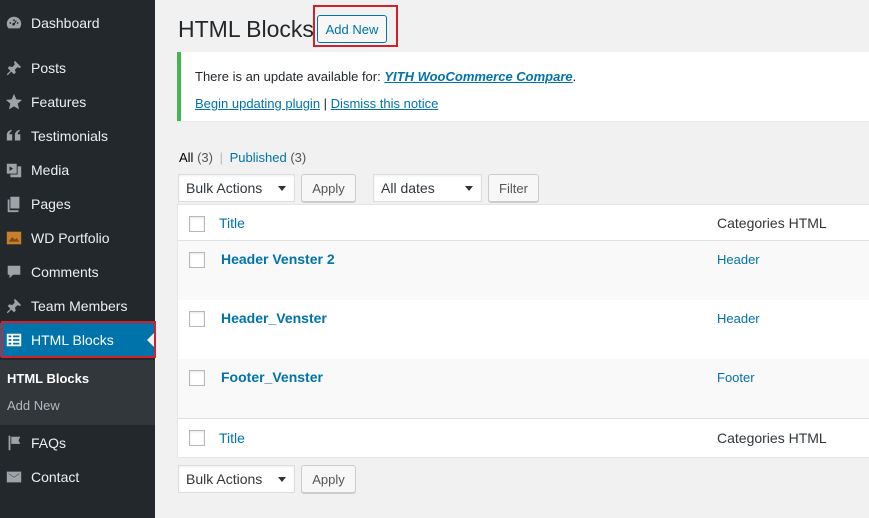 The height and width of the screenshot is (518, 869). I want to click on table-header: Title Categories HTML, so click(523, 223).